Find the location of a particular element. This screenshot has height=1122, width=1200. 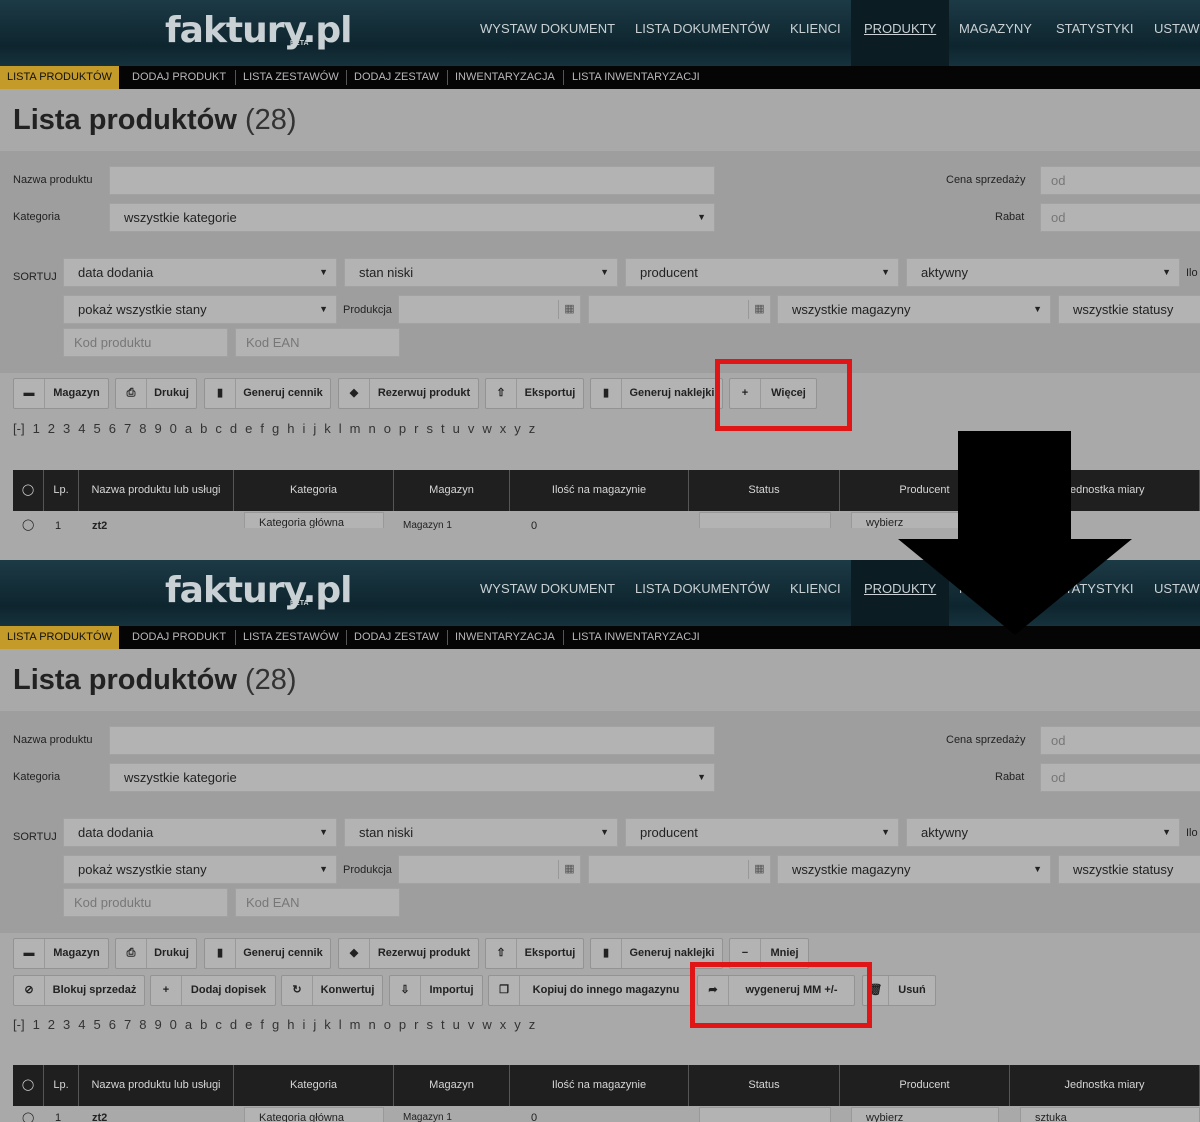

print-button: ⎙ Drukuj is located at coordinates (156, 393).